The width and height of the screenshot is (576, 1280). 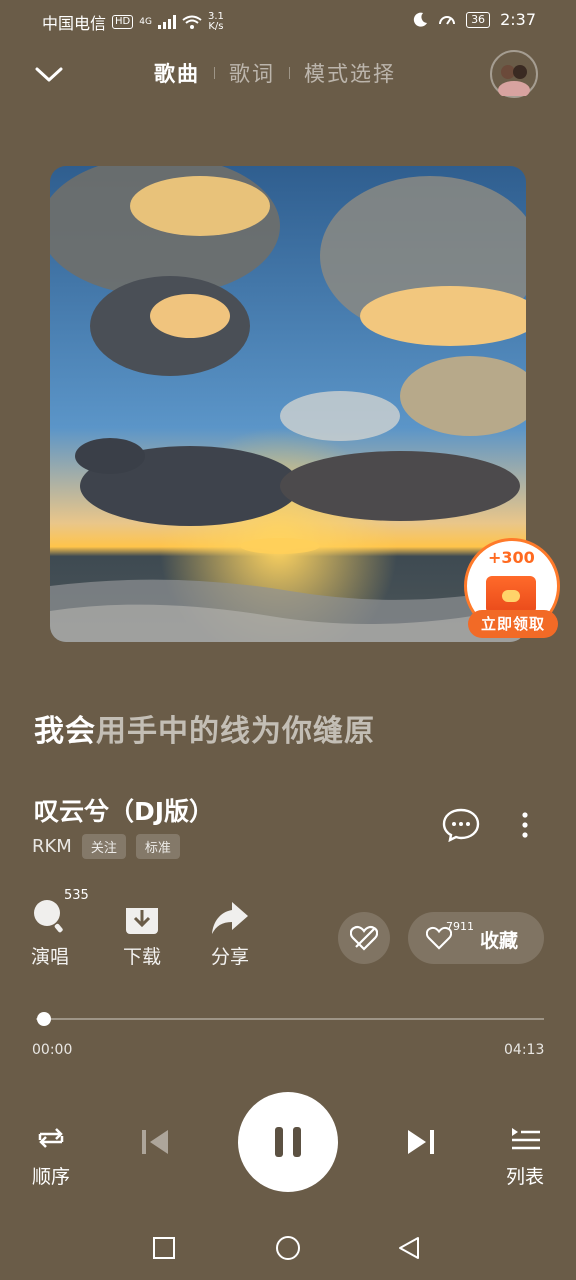 I want to click on carrier-label: 中国电信, so click(x=74, y=23).